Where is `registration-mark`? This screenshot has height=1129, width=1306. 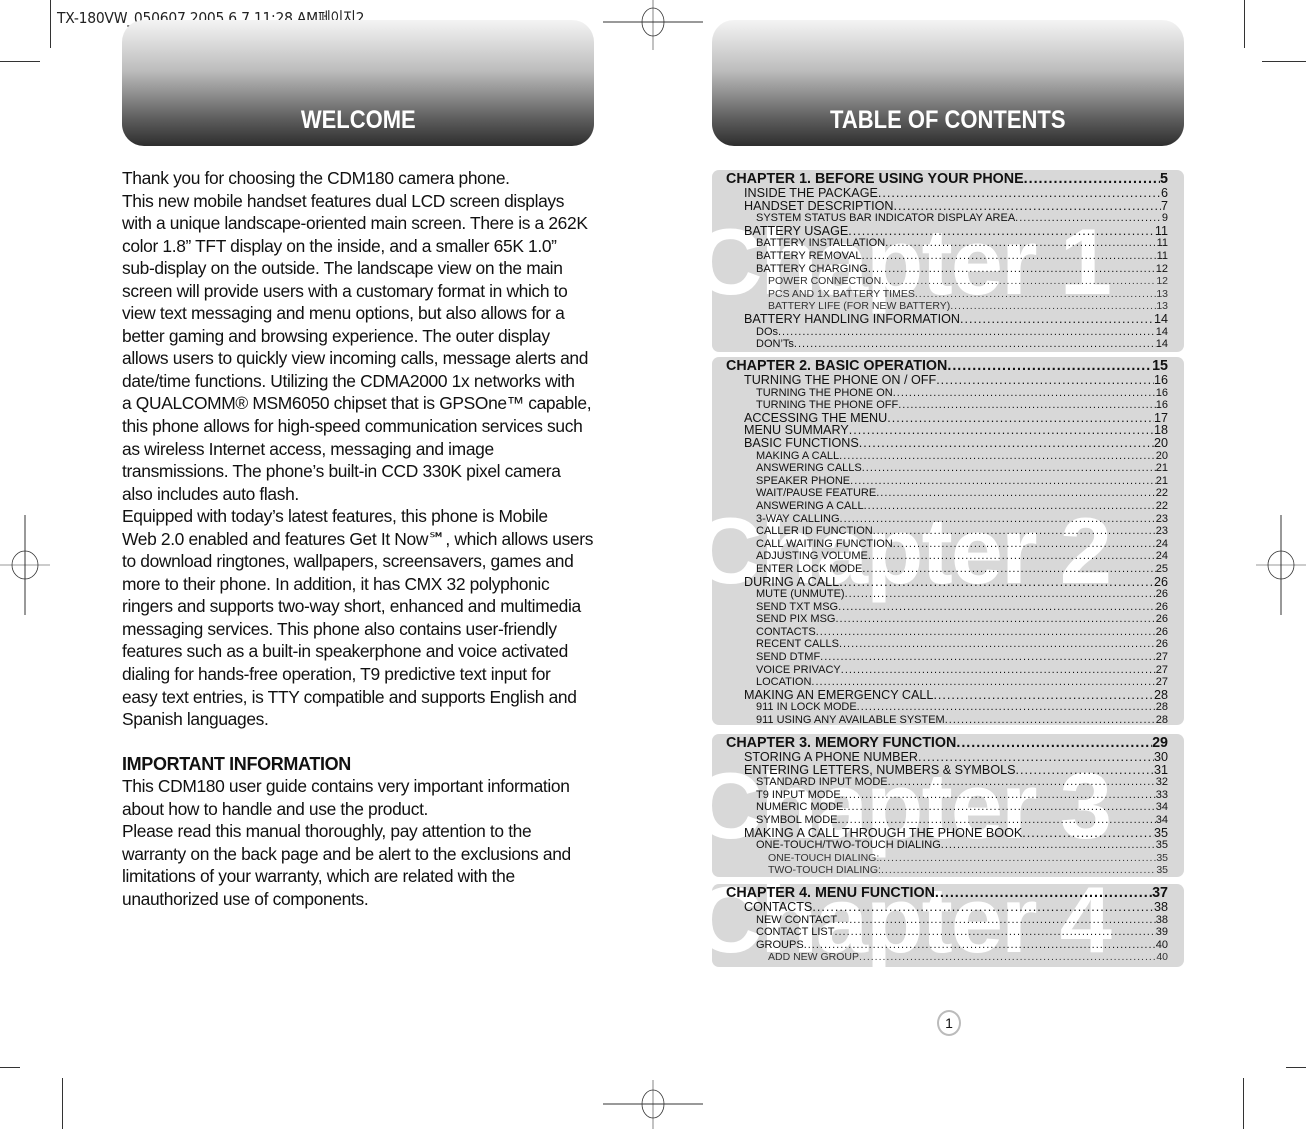
registration-mark is located at coordinates (25, 565).